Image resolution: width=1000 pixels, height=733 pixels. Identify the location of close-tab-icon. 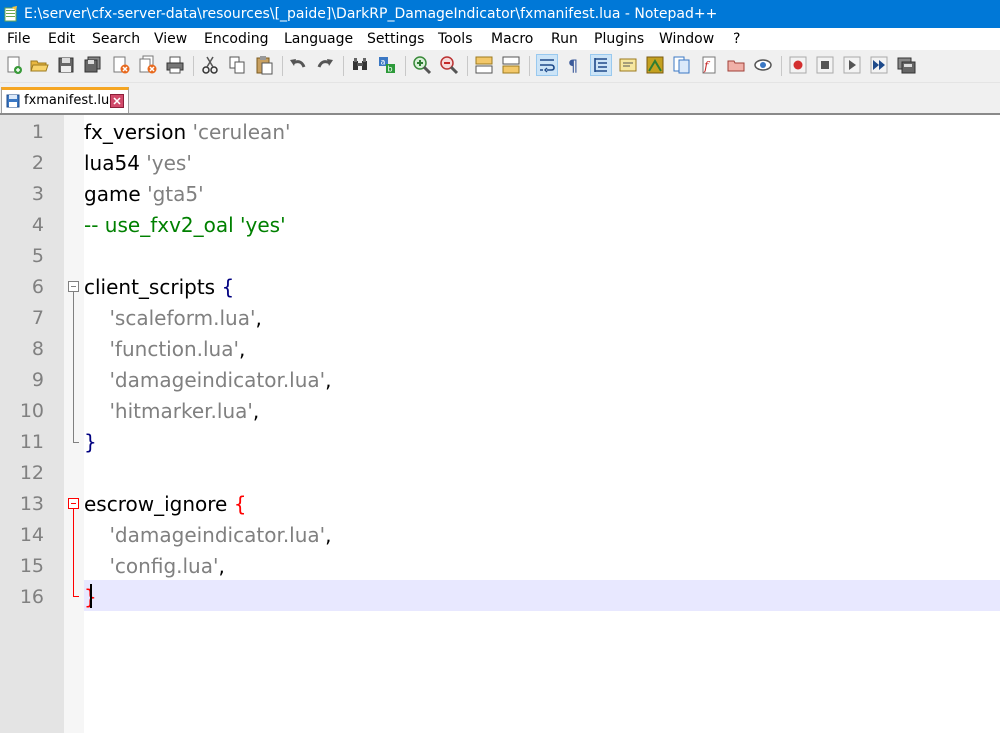
(117, 101).